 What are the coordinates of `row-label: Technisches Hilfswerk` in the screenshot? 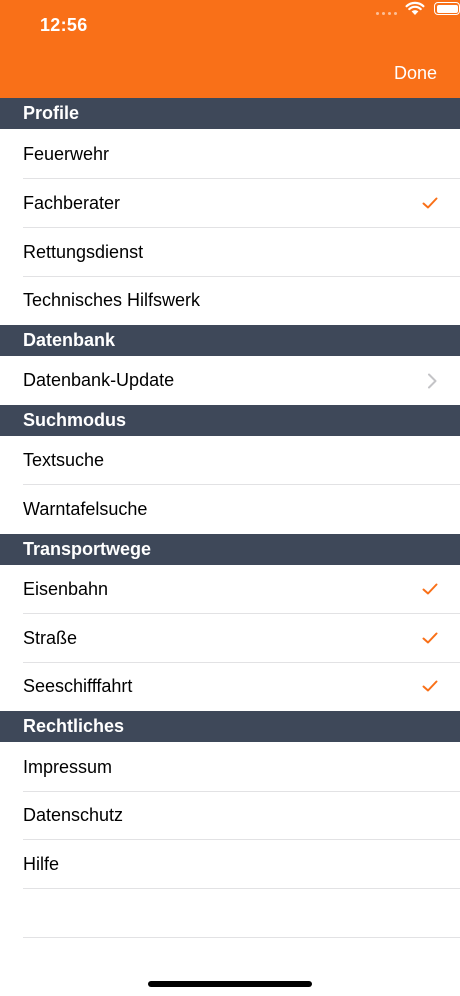 It's located at (112, 300).